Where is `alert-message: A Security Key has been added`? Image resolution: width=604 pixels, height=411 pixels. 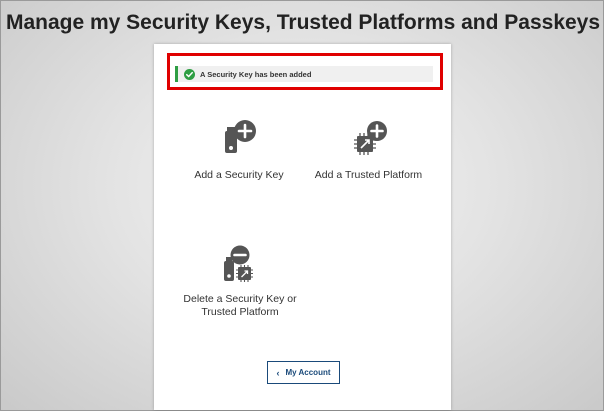
alert-message: A Security Key has been added is located at coordinates (256, 74).